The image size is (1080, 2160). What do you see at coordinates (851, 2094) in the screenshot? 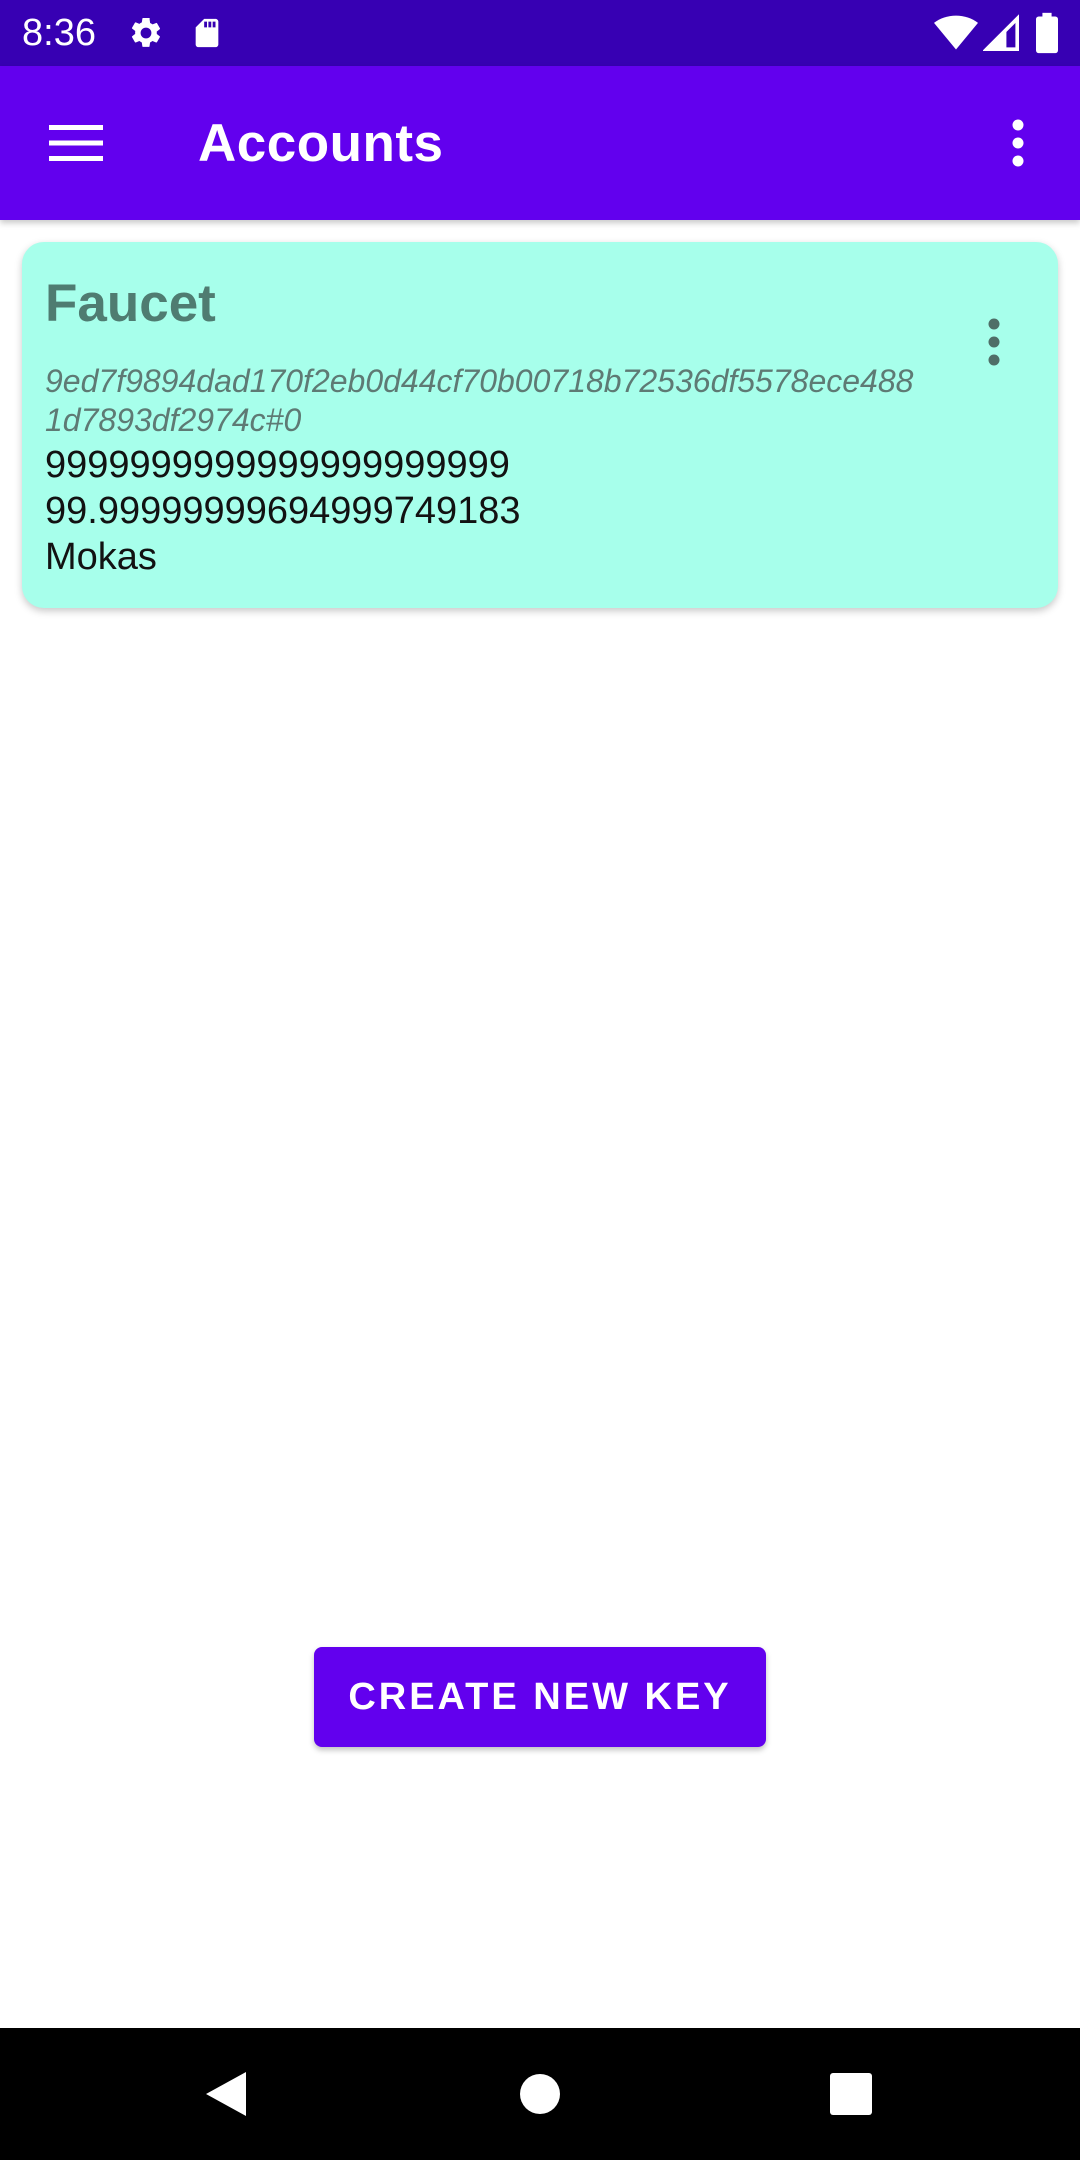
I see `recents-icon` at bounding box center [851, 2094].